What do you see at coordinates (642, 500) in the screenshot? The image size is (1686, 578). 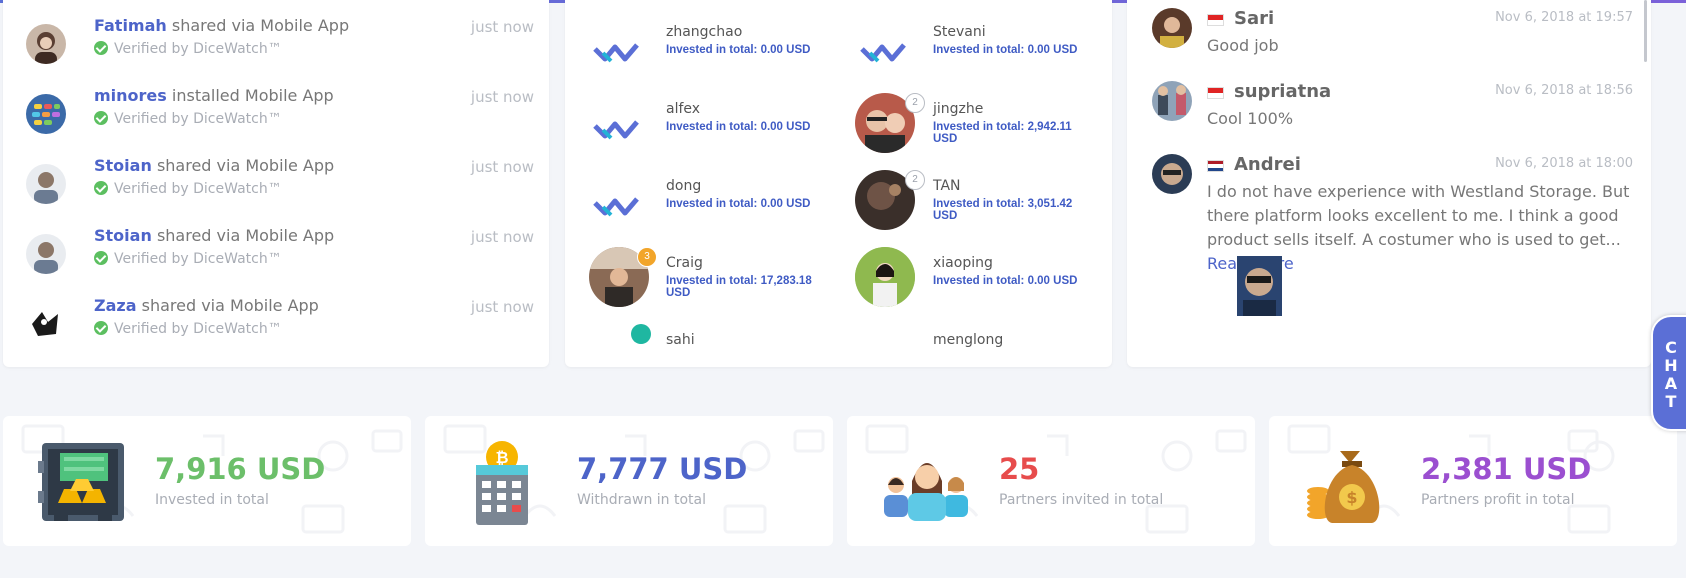 I see `stat-label: Withdrawn in total` at bounding box center [642, 500].